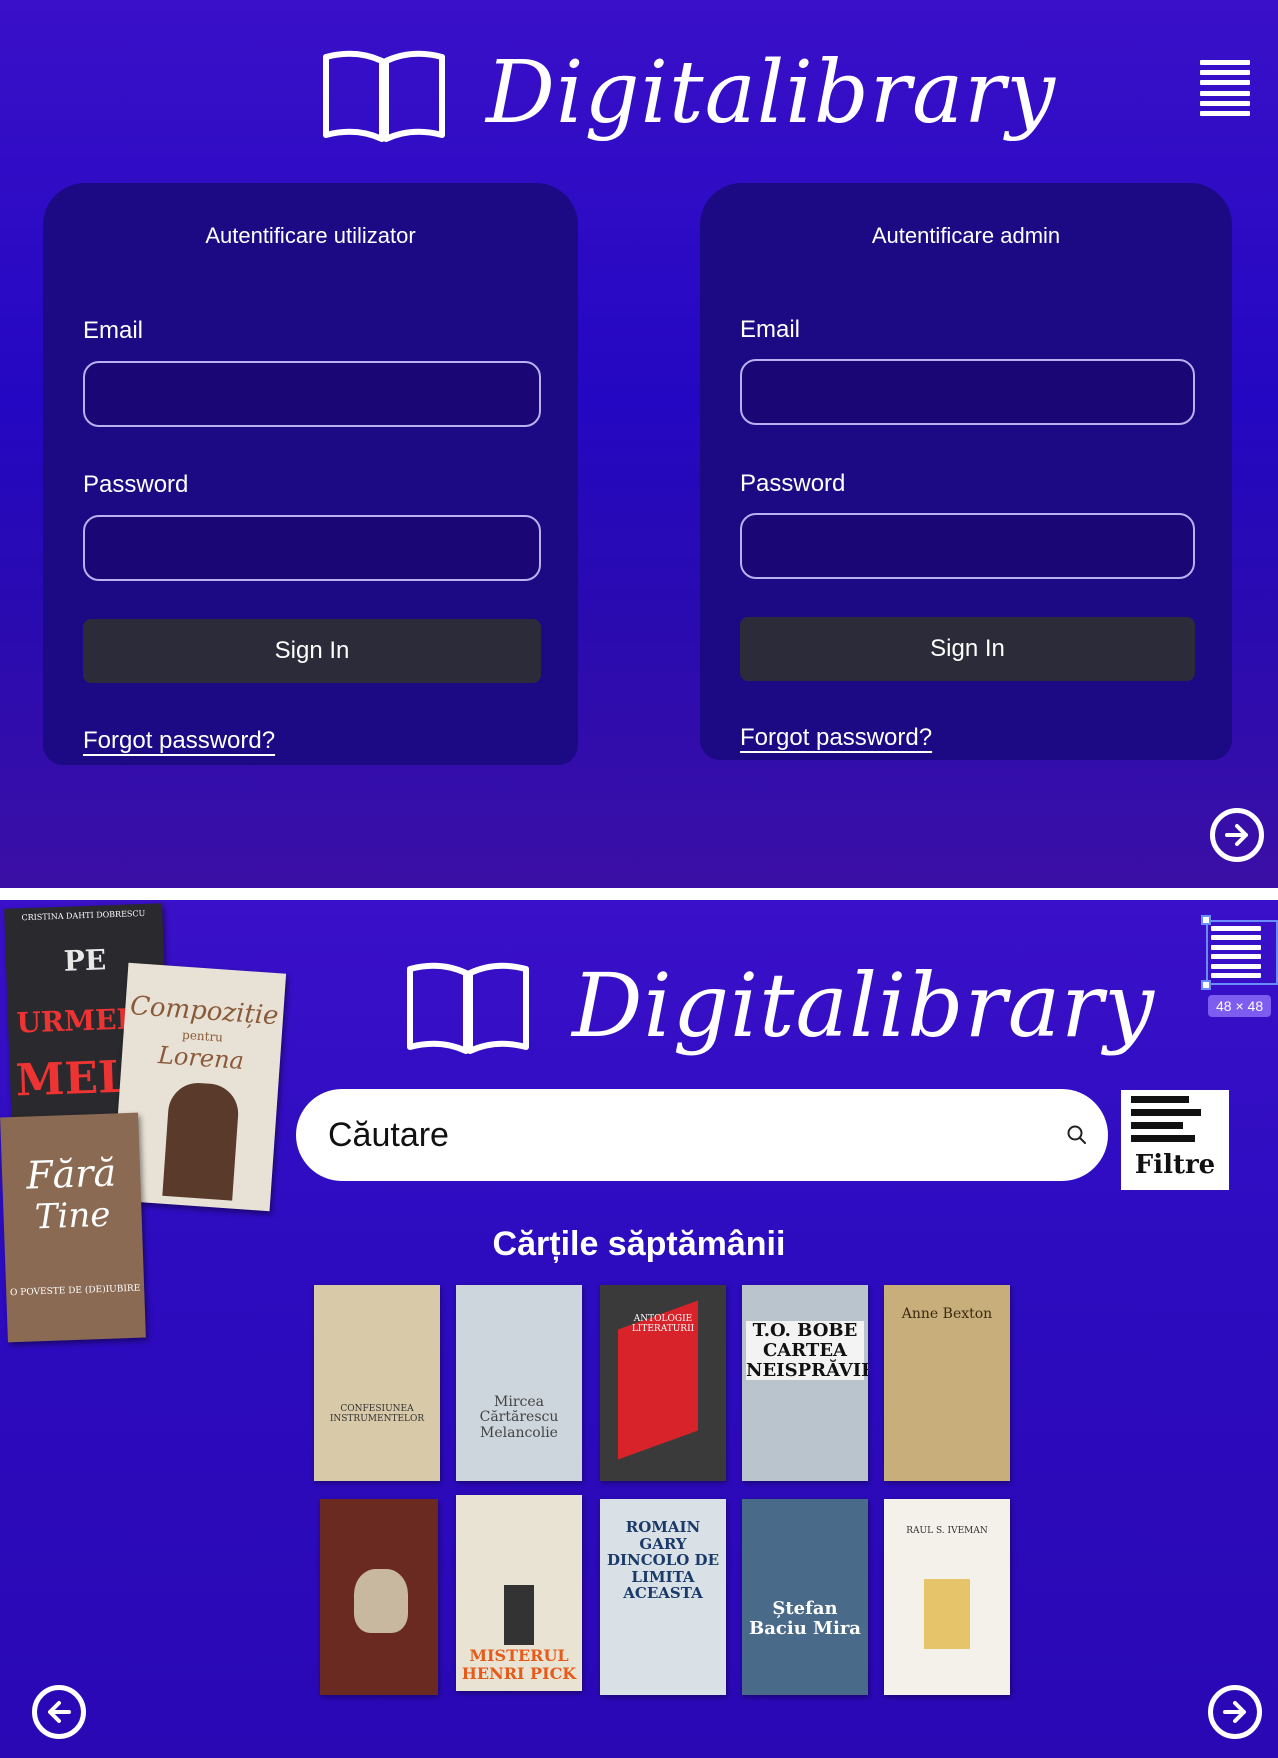 This screenshot has width=1278, height=1758. I want to click on selection-outline, so click(1242, 952).